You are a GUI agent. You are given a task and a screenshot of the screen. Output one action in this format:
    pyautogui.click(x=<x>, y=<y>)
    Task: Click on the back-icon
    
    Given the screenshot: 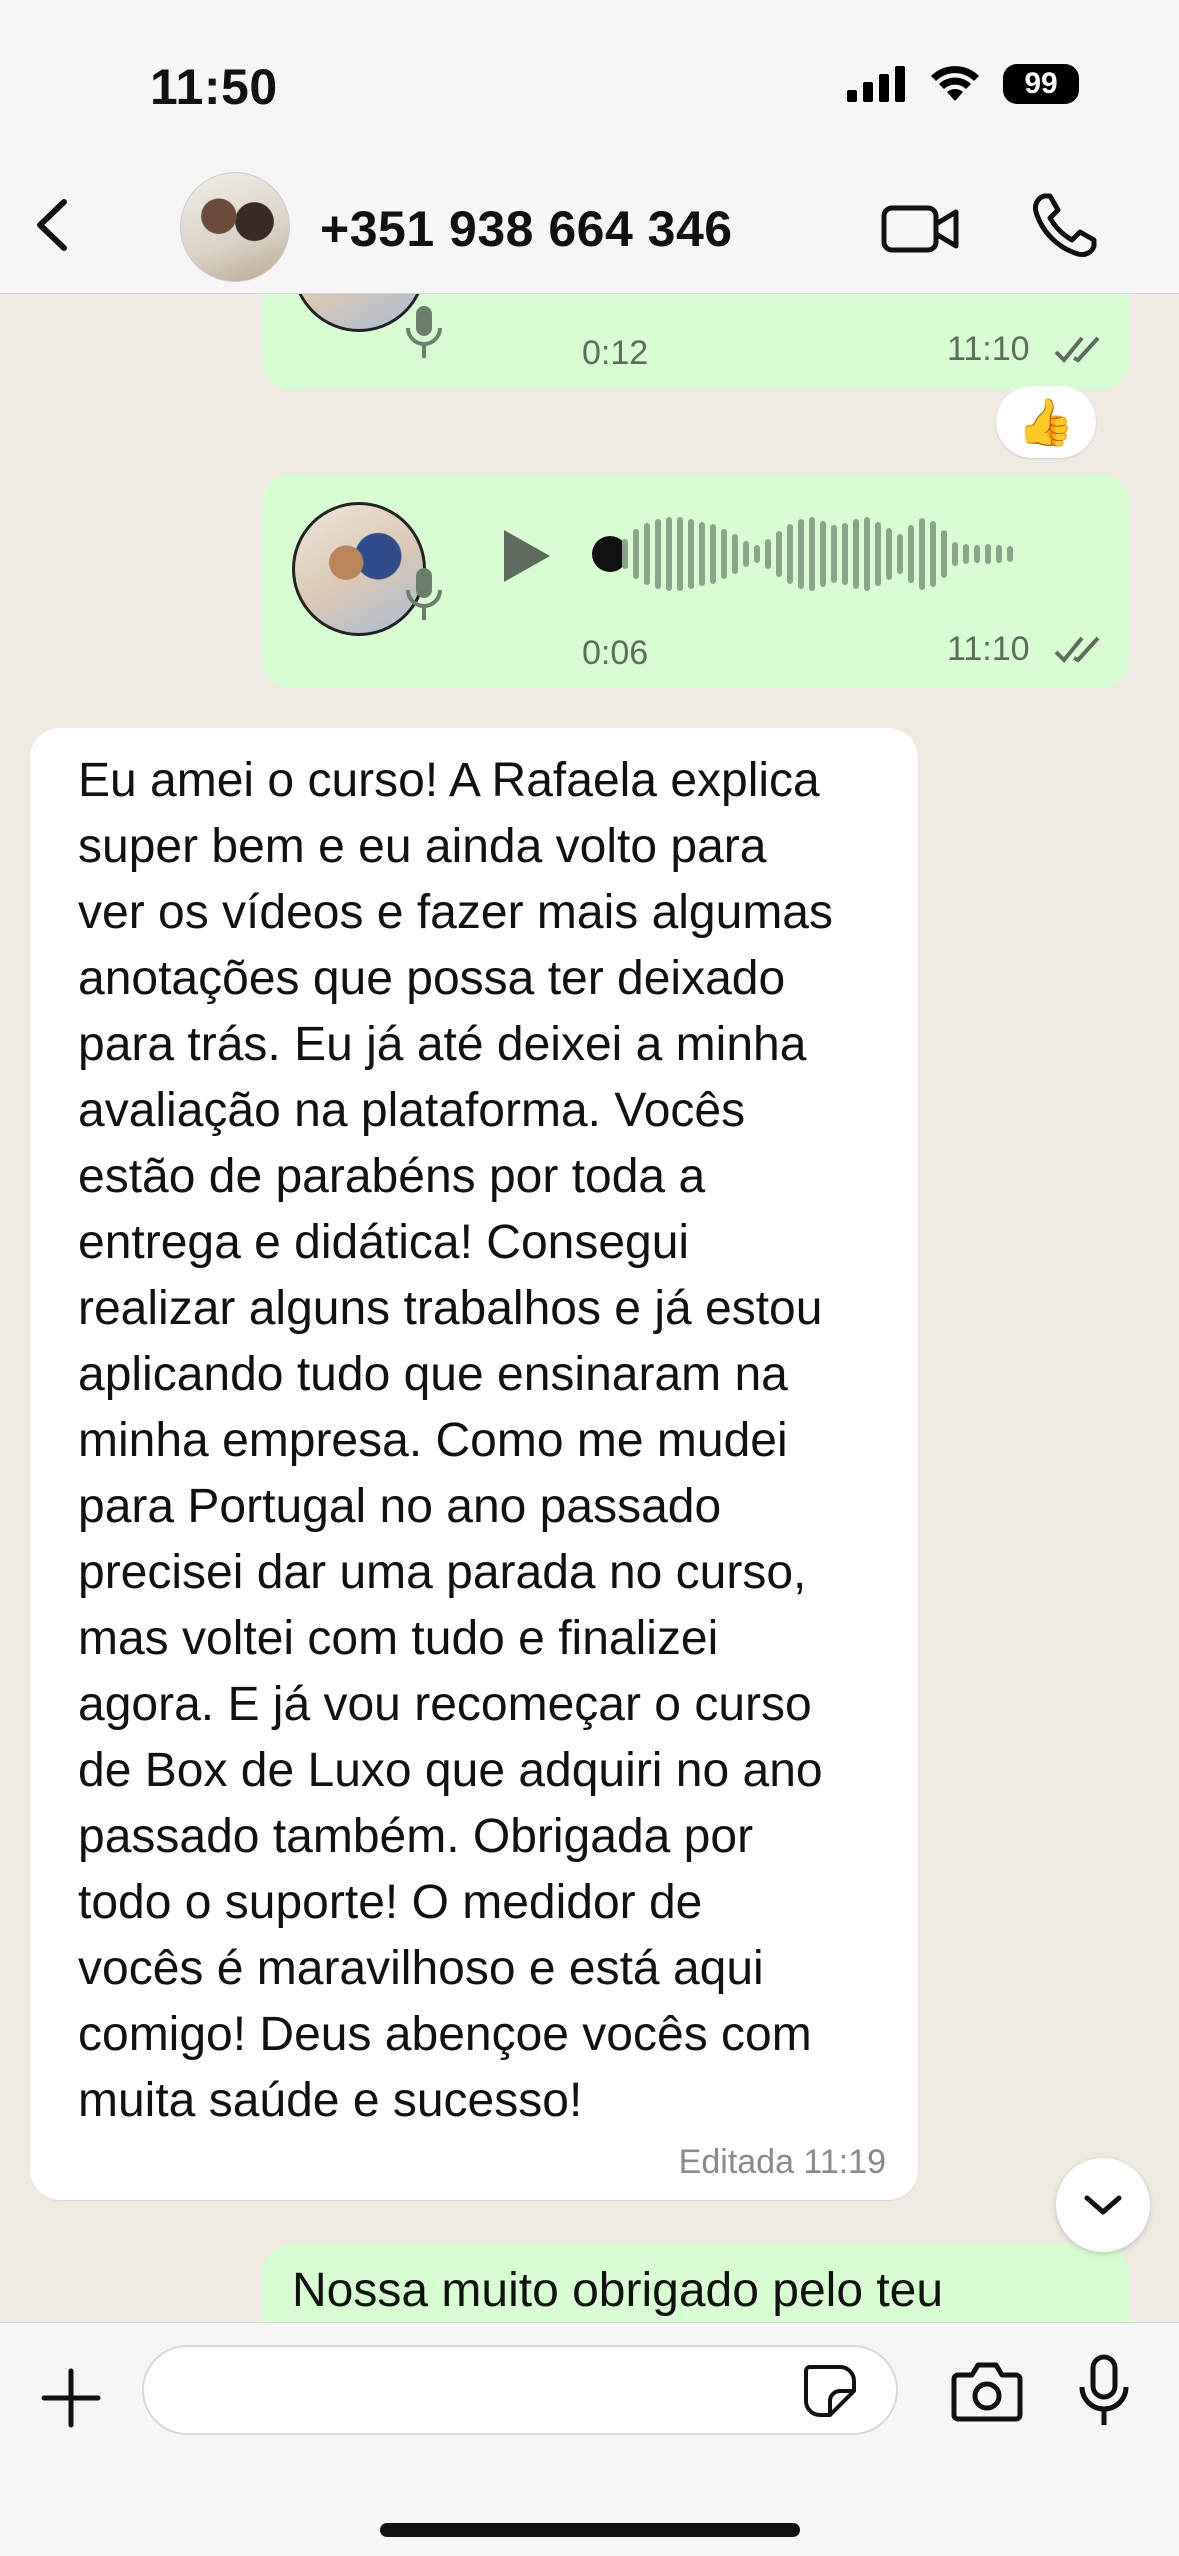 What is the action you would take?
    pyautogui.click(x=55, y=225)
    